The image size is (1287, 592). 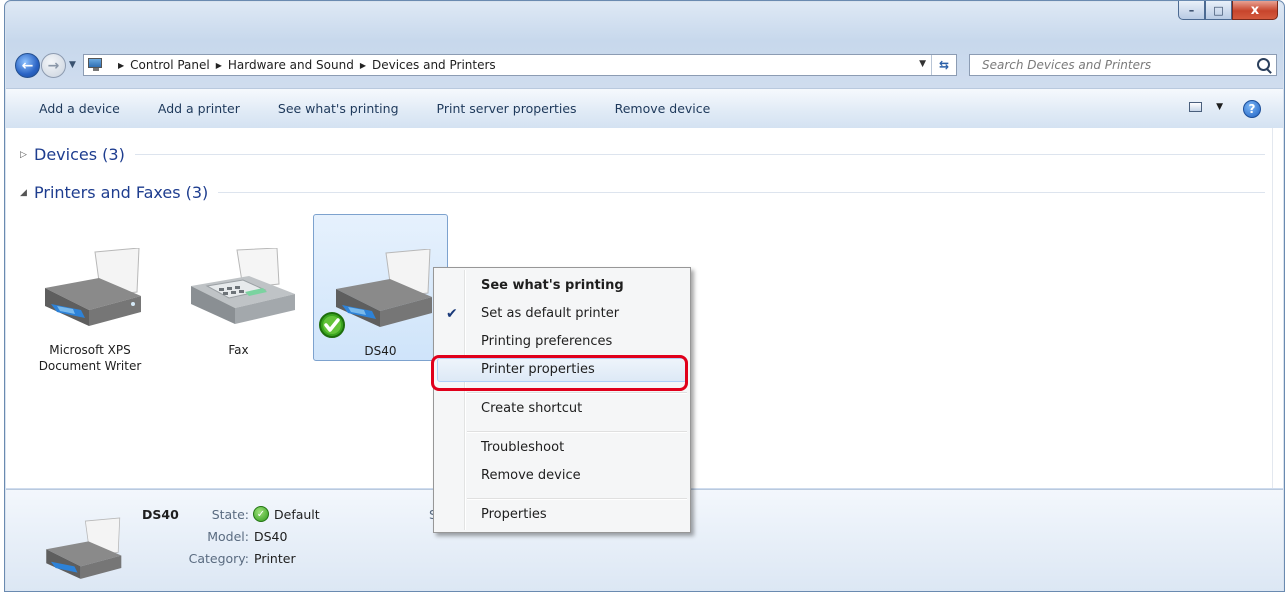 I want to click on maximize-button: □, so click(x=1218, y=10).